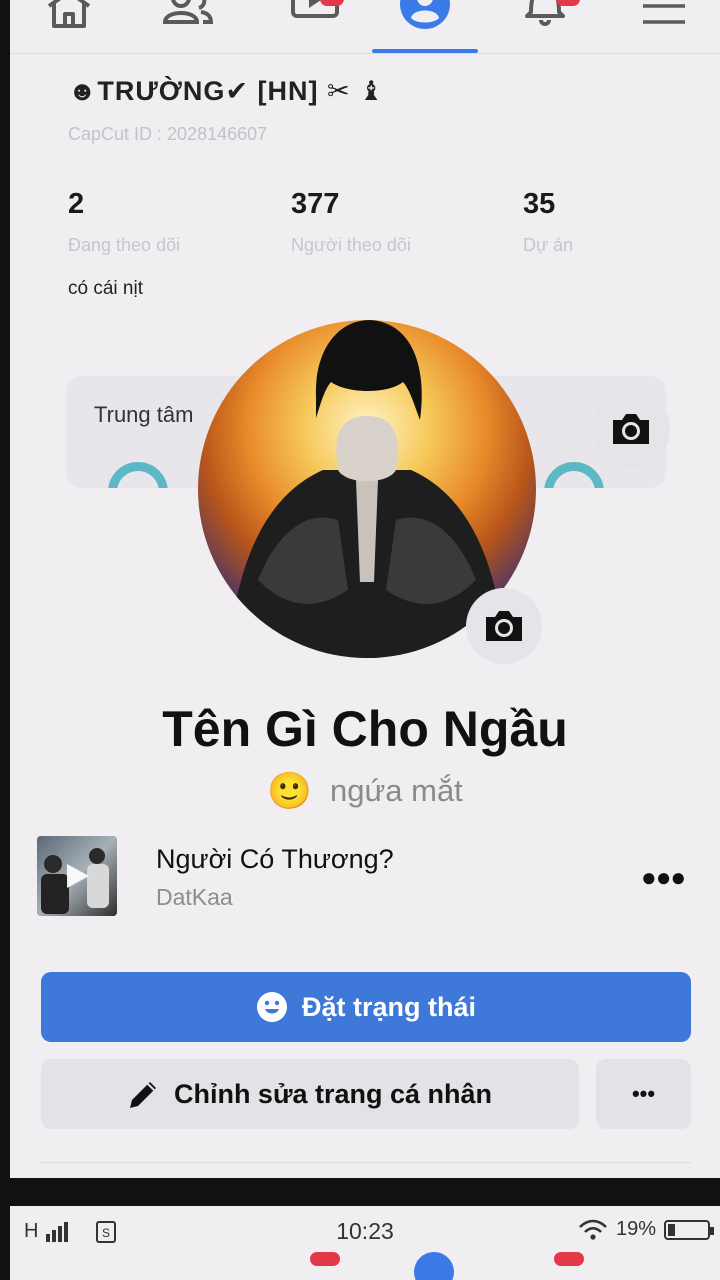 This screenshot has width=720, height=1280. What do you see at coordinates (569, 1259) in the screenshot?
I see `hidden-badge-notifications` at bounding box center [569, 1259].